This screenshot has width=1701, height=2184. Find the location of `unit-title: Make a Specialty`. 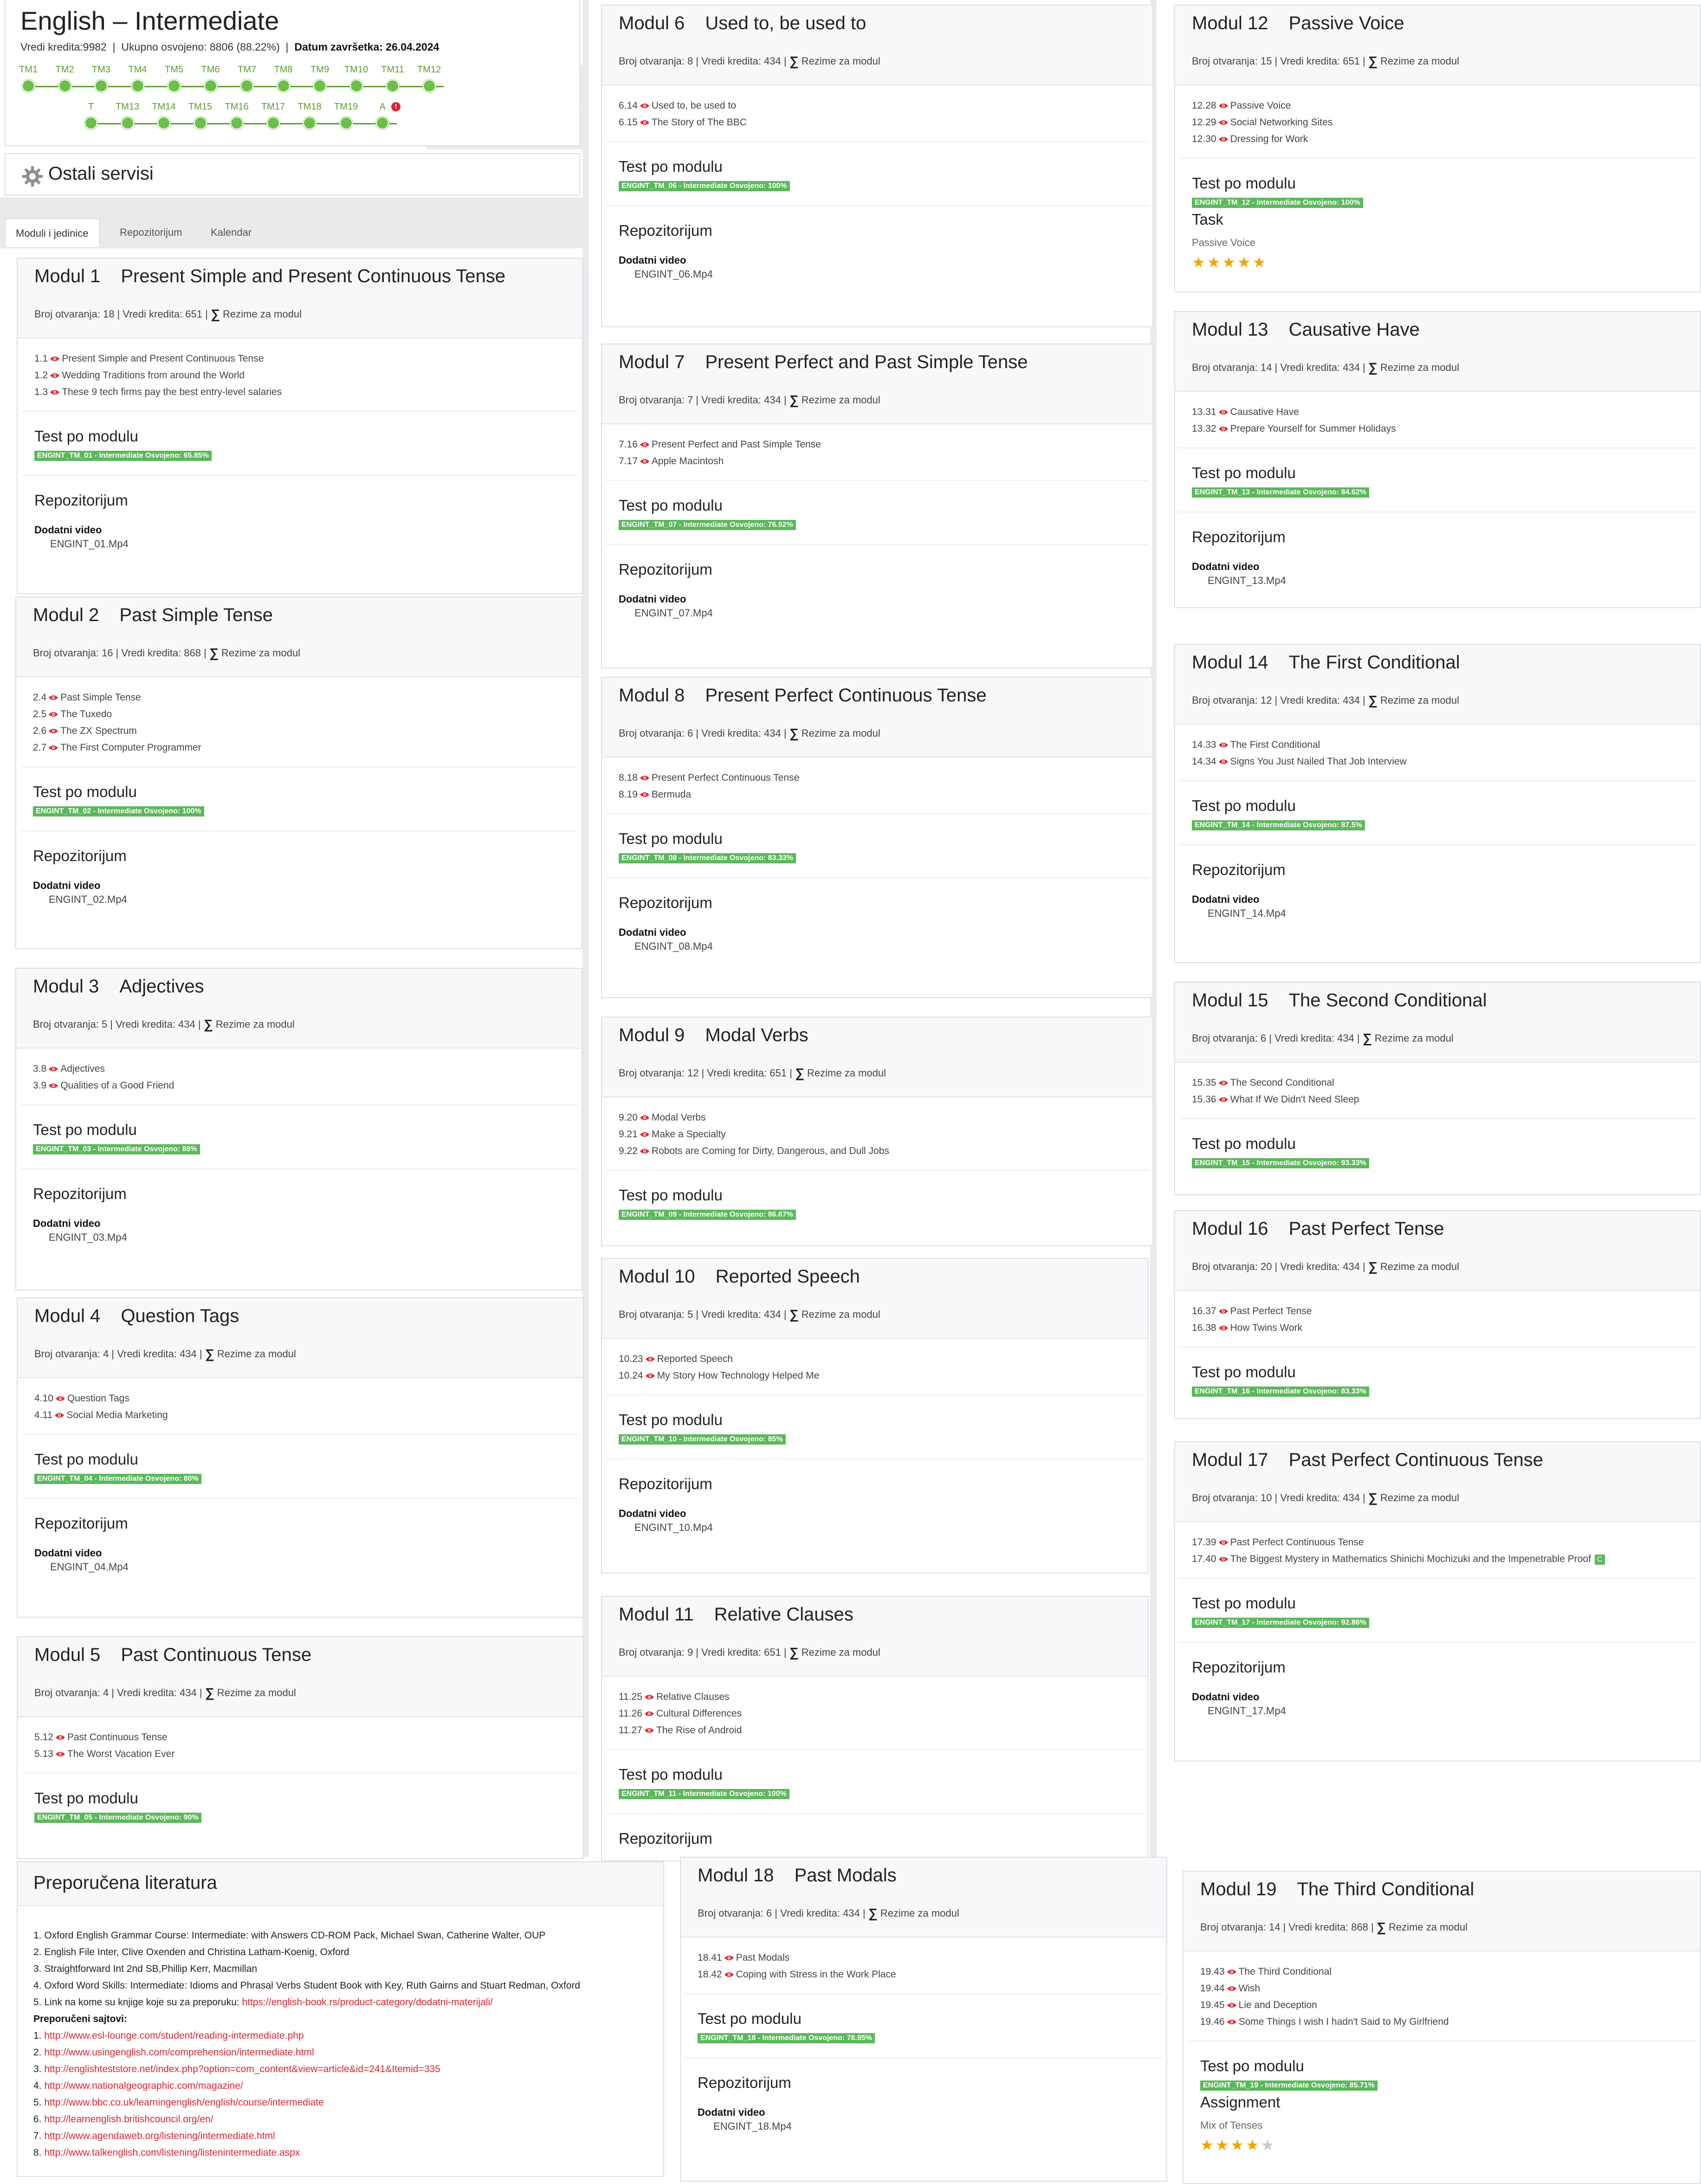

unit-title: Make a Specialty is located at coordinates (689, 1134).